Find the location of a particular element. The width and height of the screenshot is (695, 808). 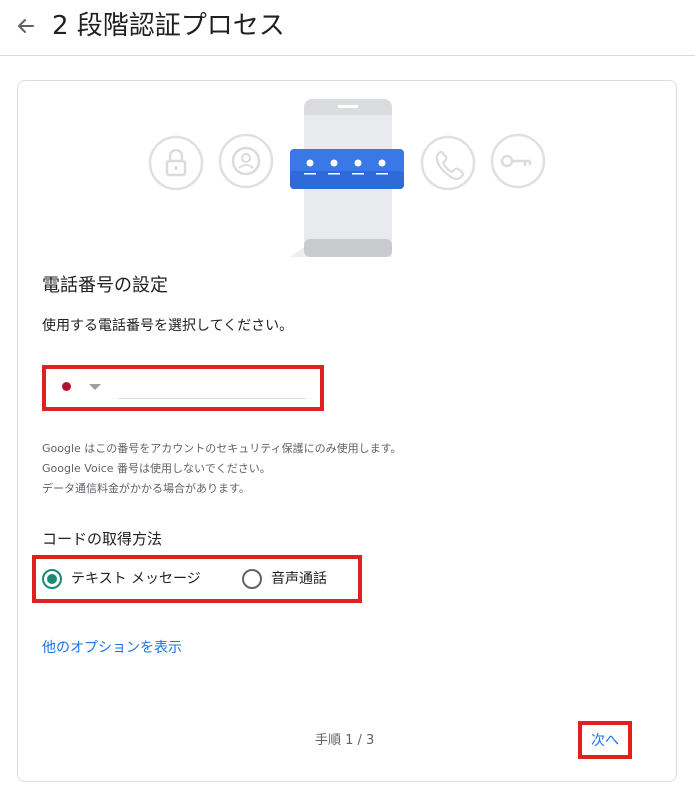

method-title: コードの取得方法 is located at coordinates (102, 539).